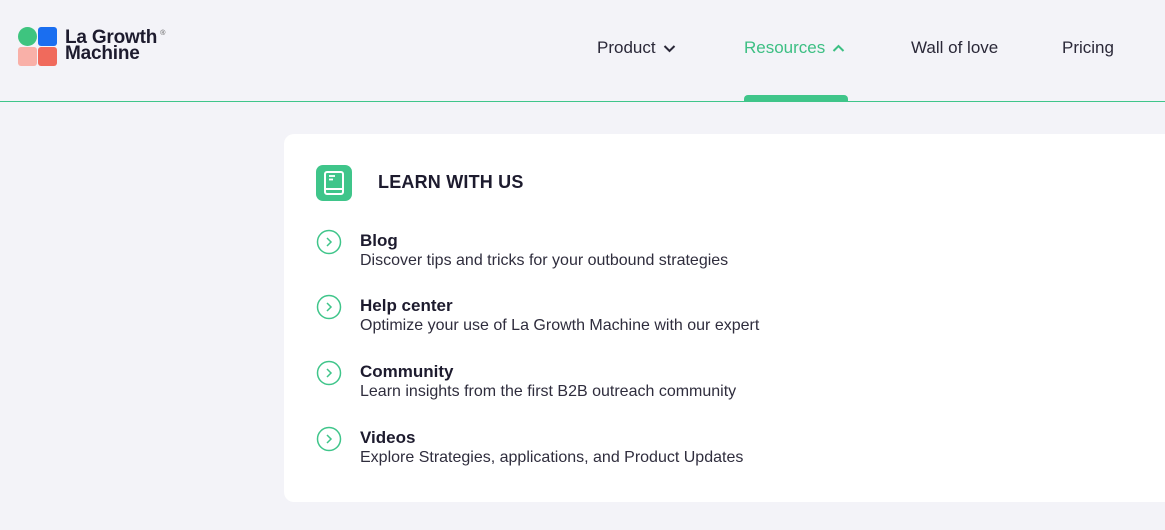 Image resolution: width=1165 pixels, height=530 pixels. I want to click on menu-item-title: Help center, so click(406, 305).